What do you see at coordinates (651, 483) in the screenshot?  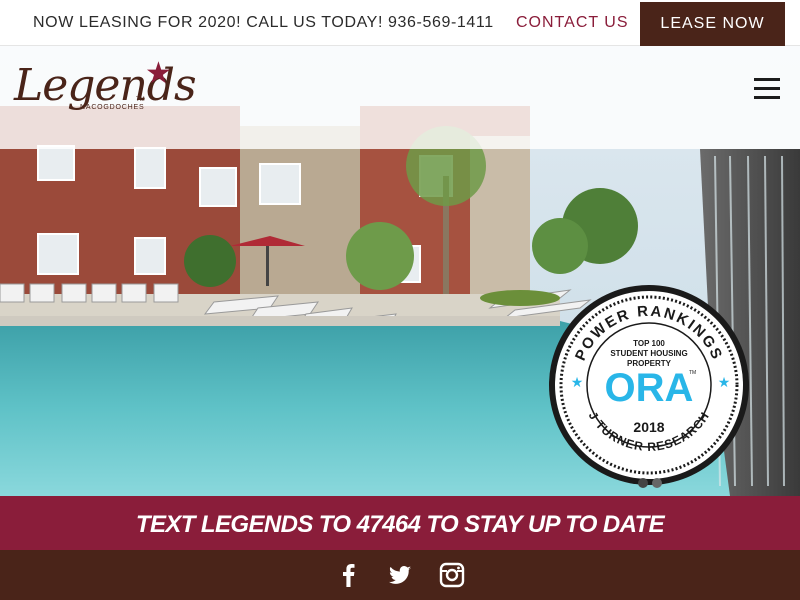 I see `slider-dots` at bounding box center [651, 483].